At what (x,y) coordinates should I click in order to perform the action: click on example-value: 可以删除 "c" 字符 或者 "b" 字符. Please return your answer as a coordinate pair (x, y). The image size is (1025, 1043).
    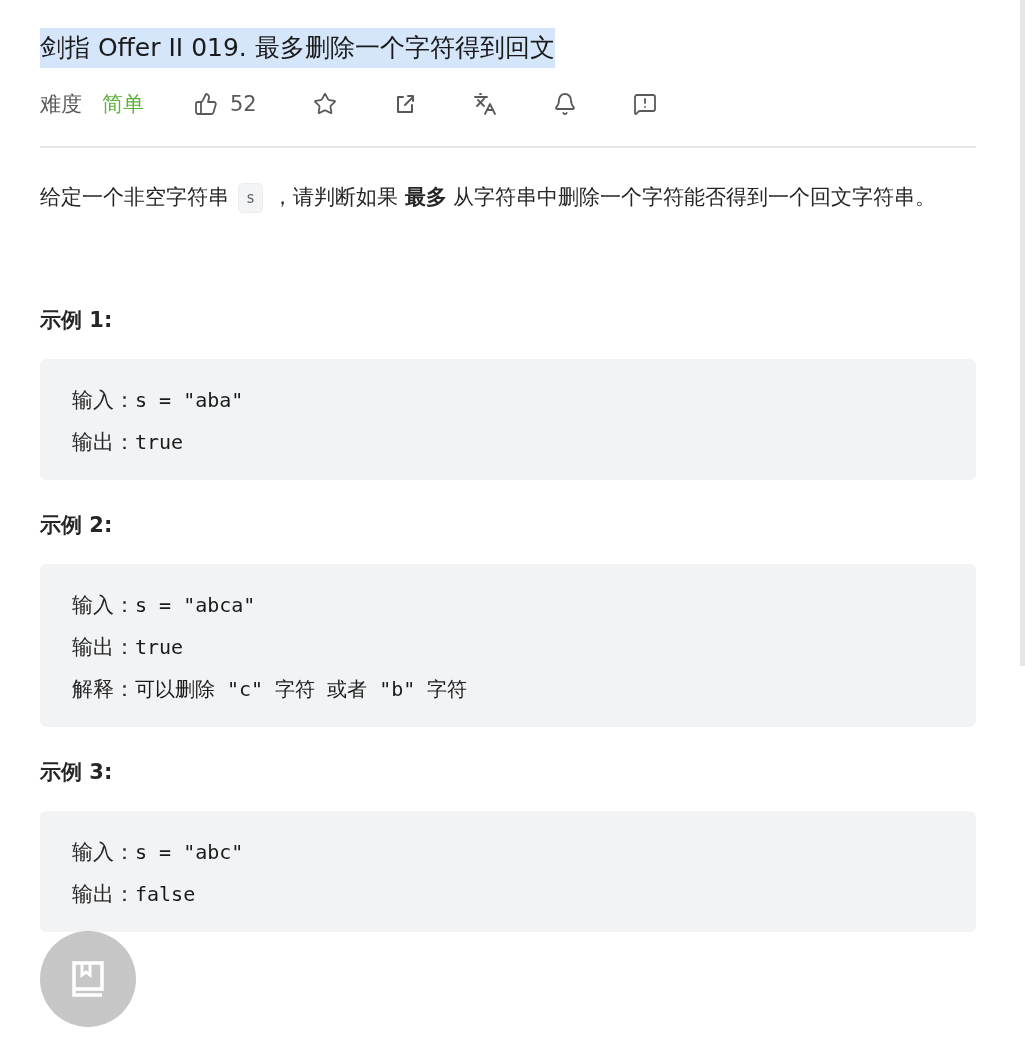
    Looking at the image, I should click on (301, 689).